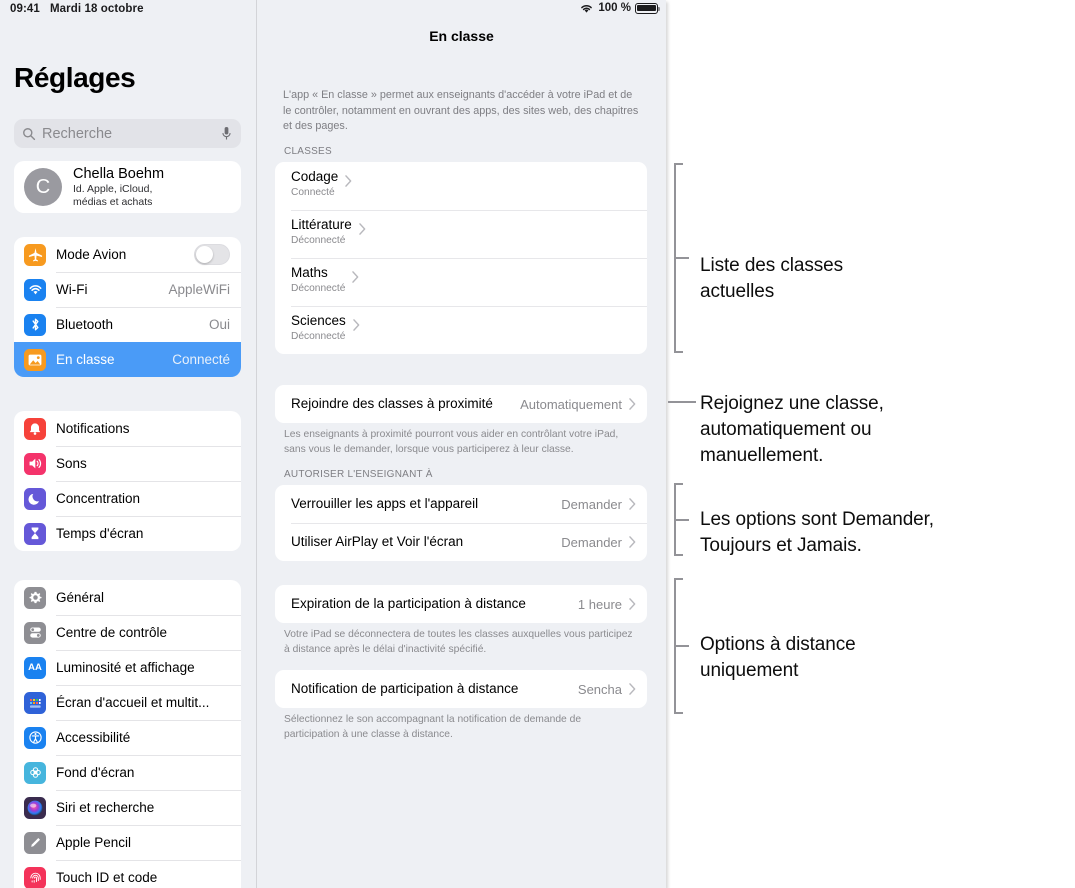  I want to click on sidebar-label-control-center: Centre de contrôle, so click(112, 632).